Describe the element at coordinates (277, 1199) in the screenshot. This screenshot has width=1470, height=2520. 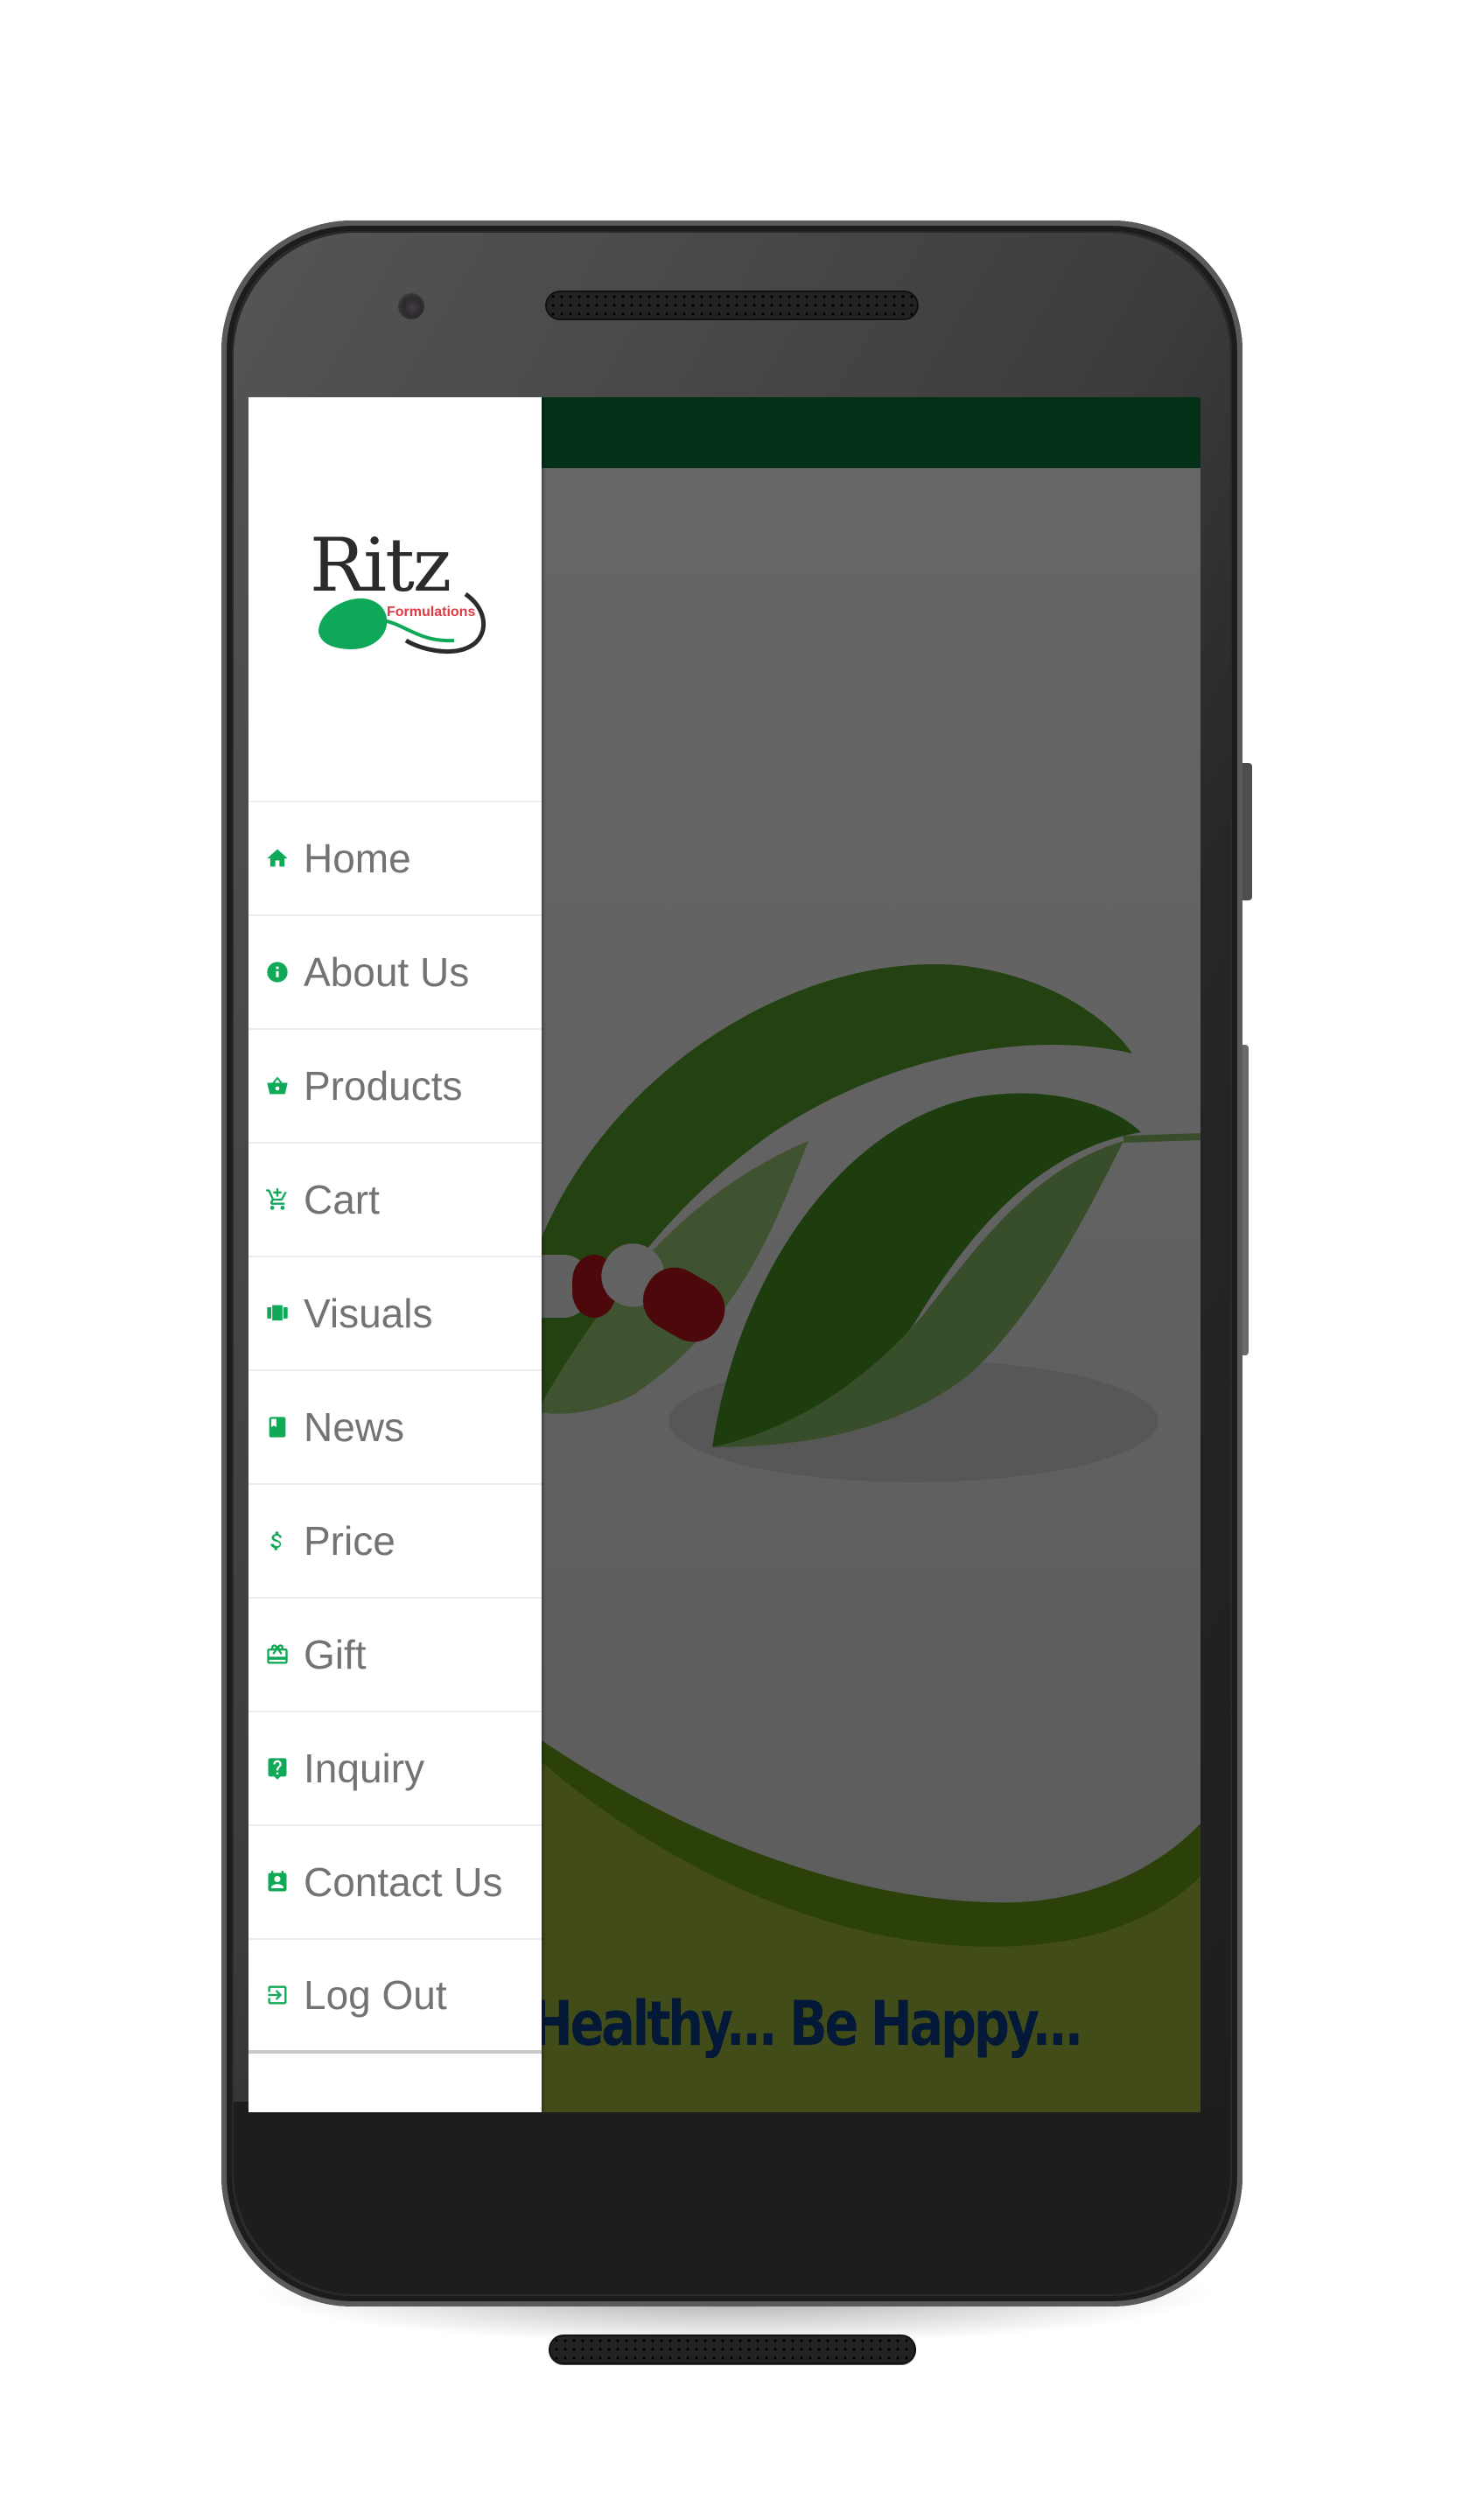
I see `cart-add-icon` at that location.